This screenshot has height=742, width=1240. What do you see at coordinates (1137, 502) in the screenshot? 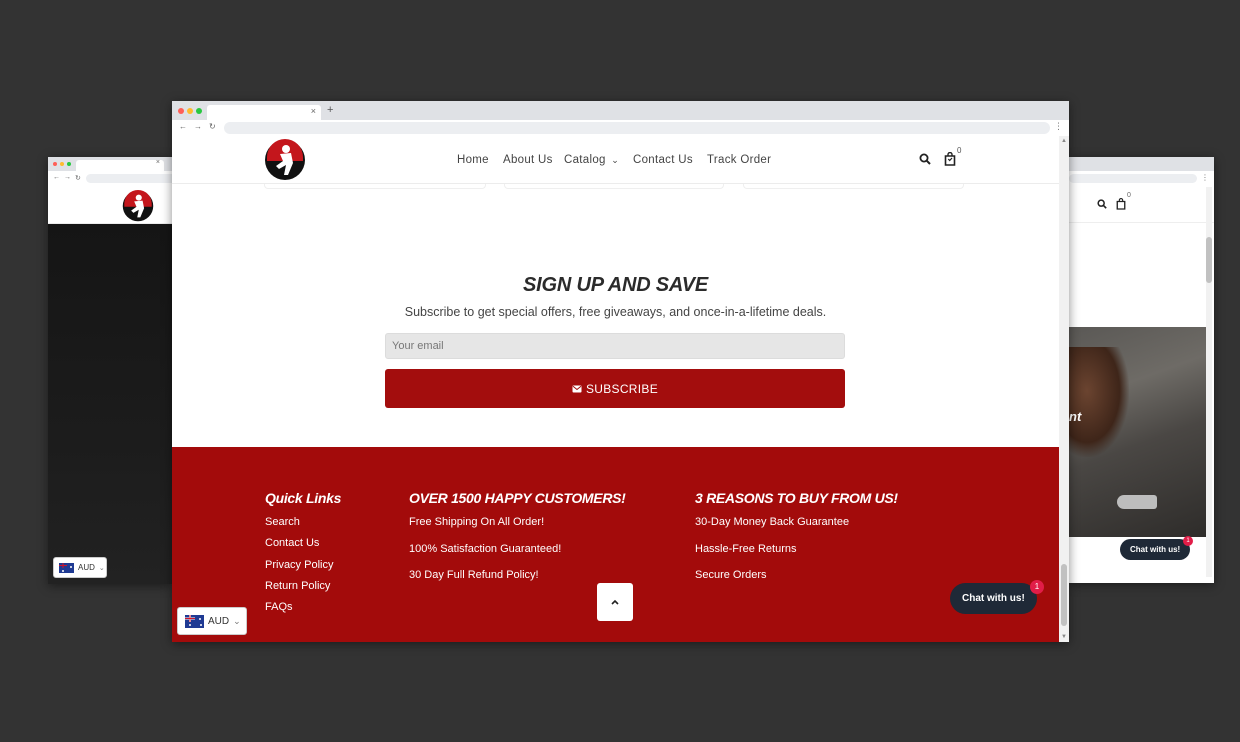
I see `sneaker-shape` at bounding box center [1137, 502].